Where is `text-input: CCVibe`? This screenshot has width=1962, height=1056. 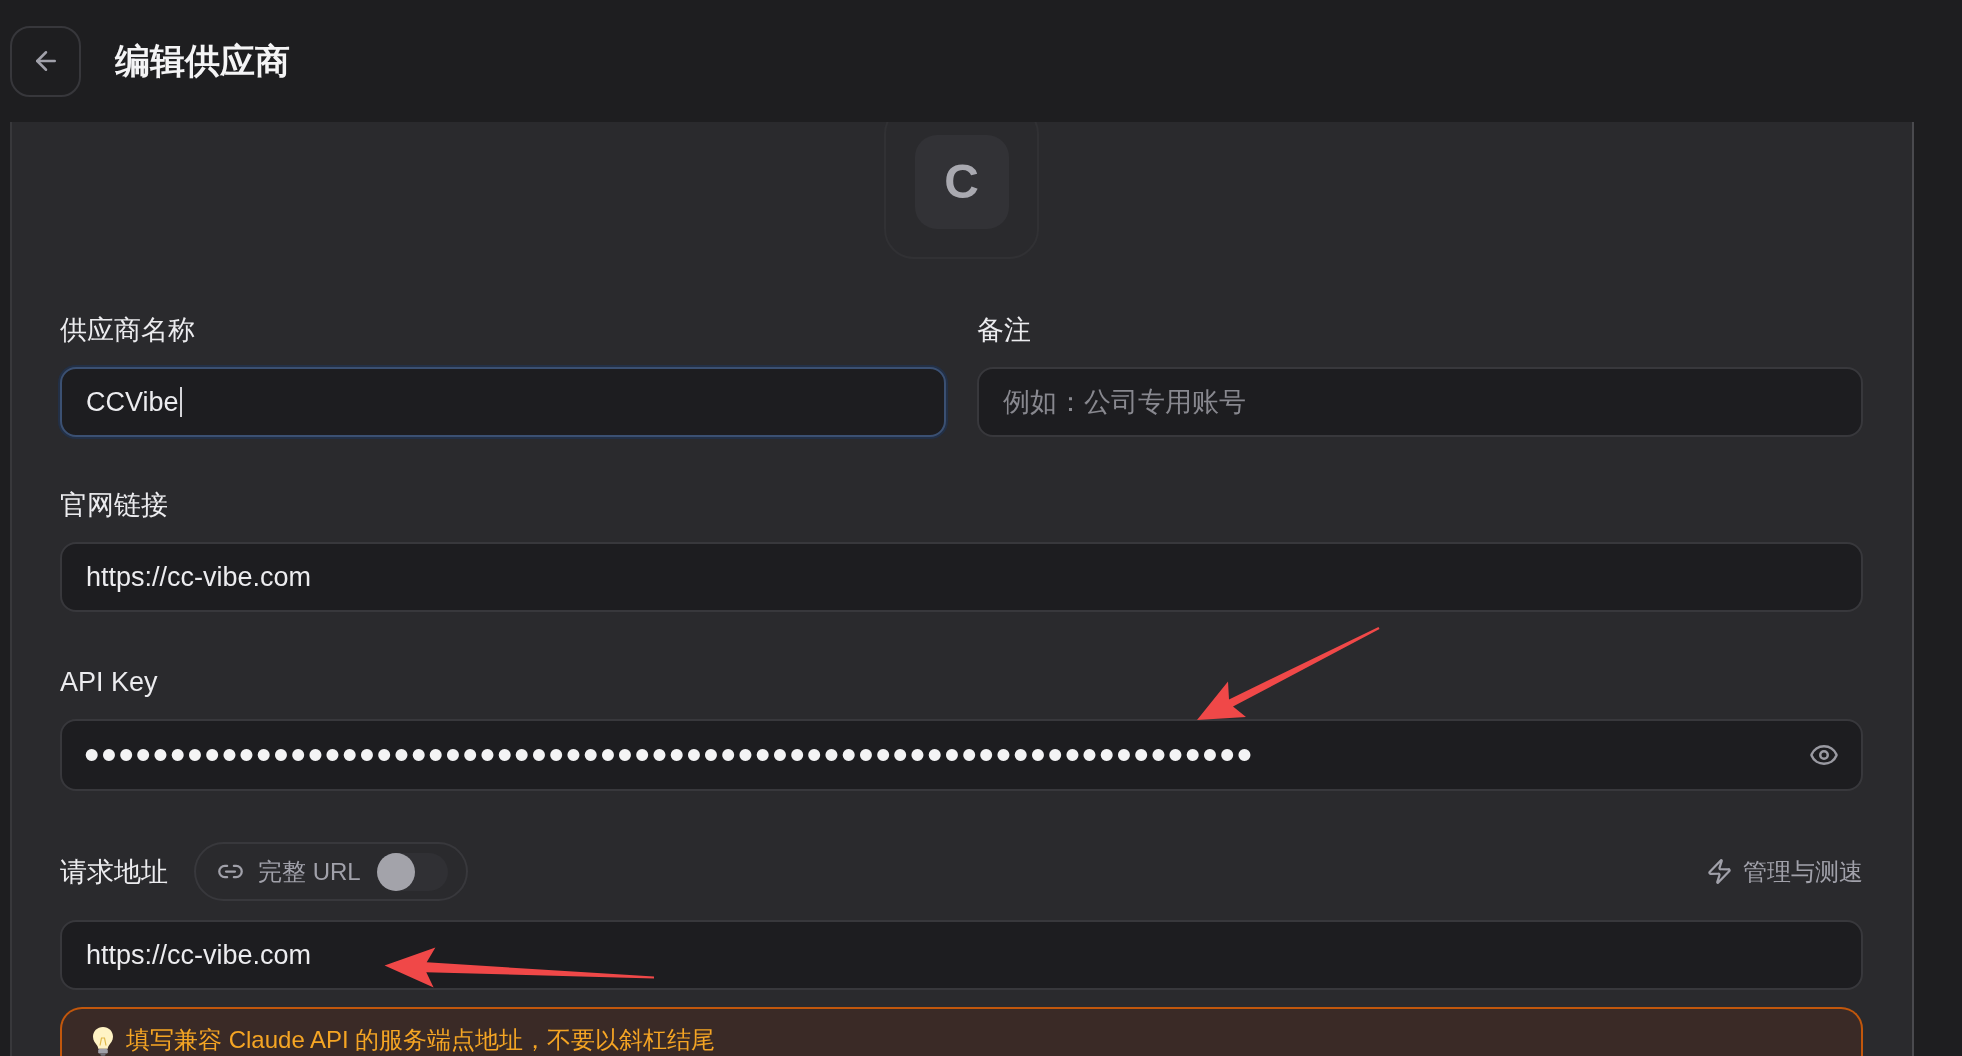
text-input: CCVibe is located at coordinates (503, 402).